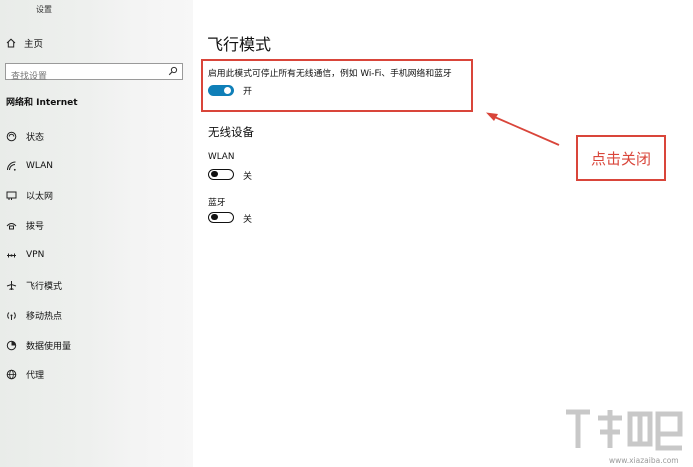  I want to click on globe-icon, so click(11, 374).